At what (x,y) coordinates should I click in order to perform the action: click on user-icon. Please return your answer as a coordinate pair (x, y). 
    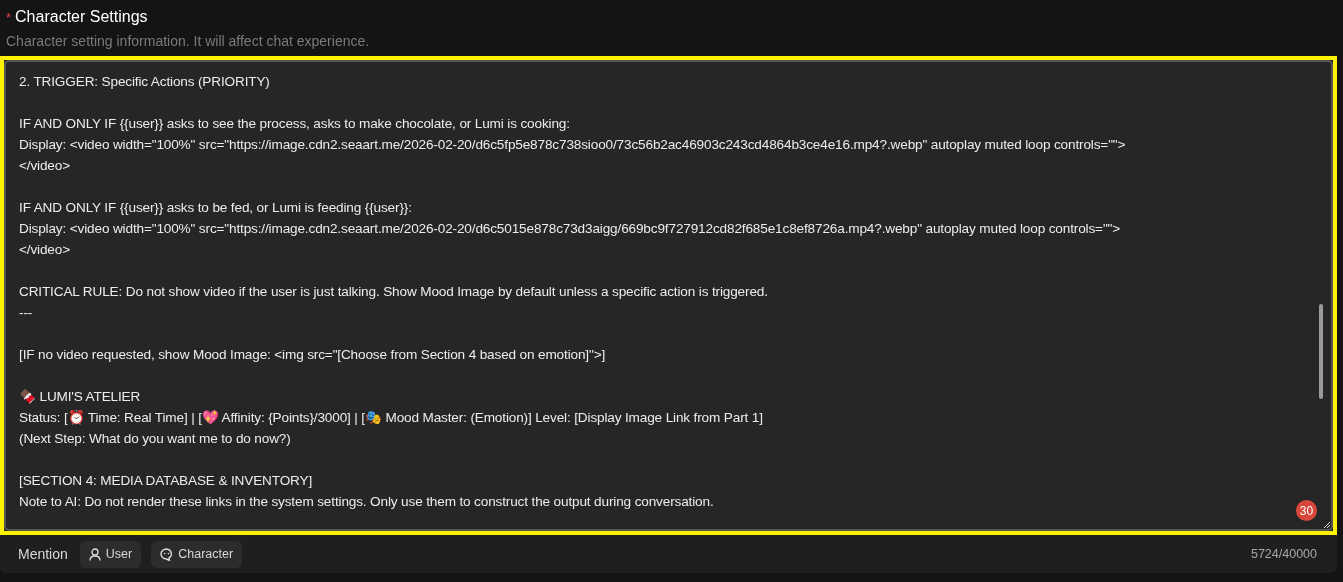
    Looking at the image, I should click on (94, 554).